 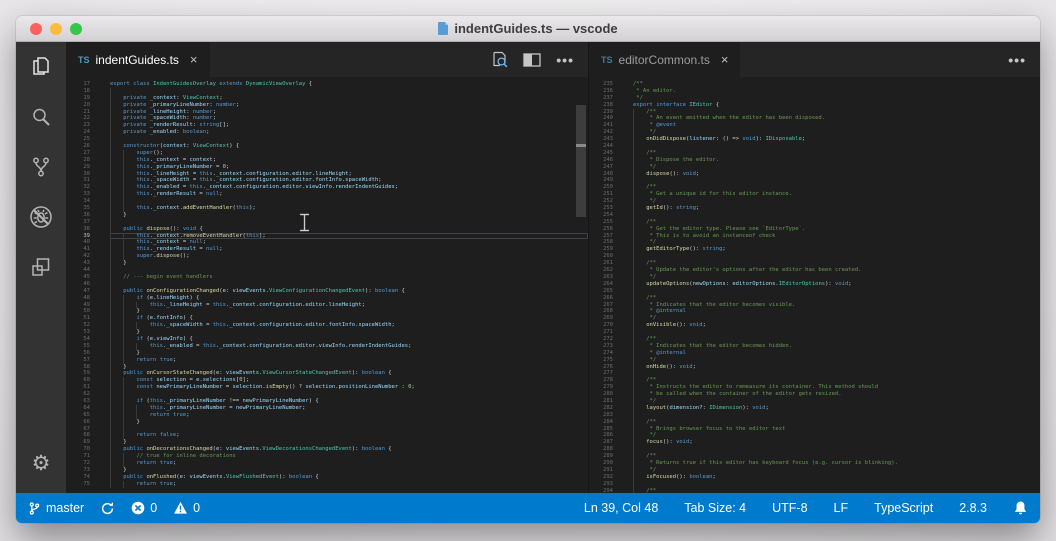 What do you see at coordinates (56, 508) in the screenshot?
I see `git-branch-status: master` at bounding box center [56, 508].